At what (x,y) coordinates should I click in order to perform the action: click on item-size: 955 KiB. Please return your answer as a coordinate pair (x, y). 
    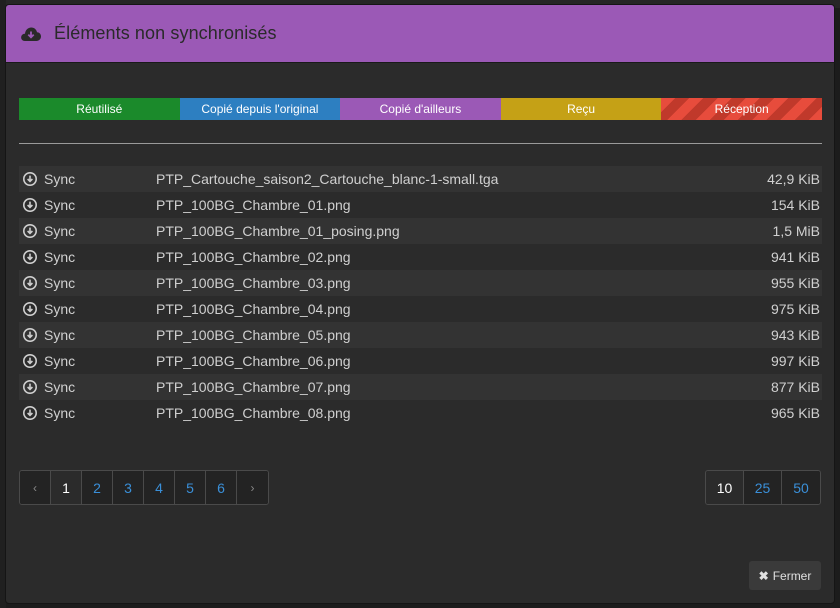
    Looking at the image, I should click on (795, 283).